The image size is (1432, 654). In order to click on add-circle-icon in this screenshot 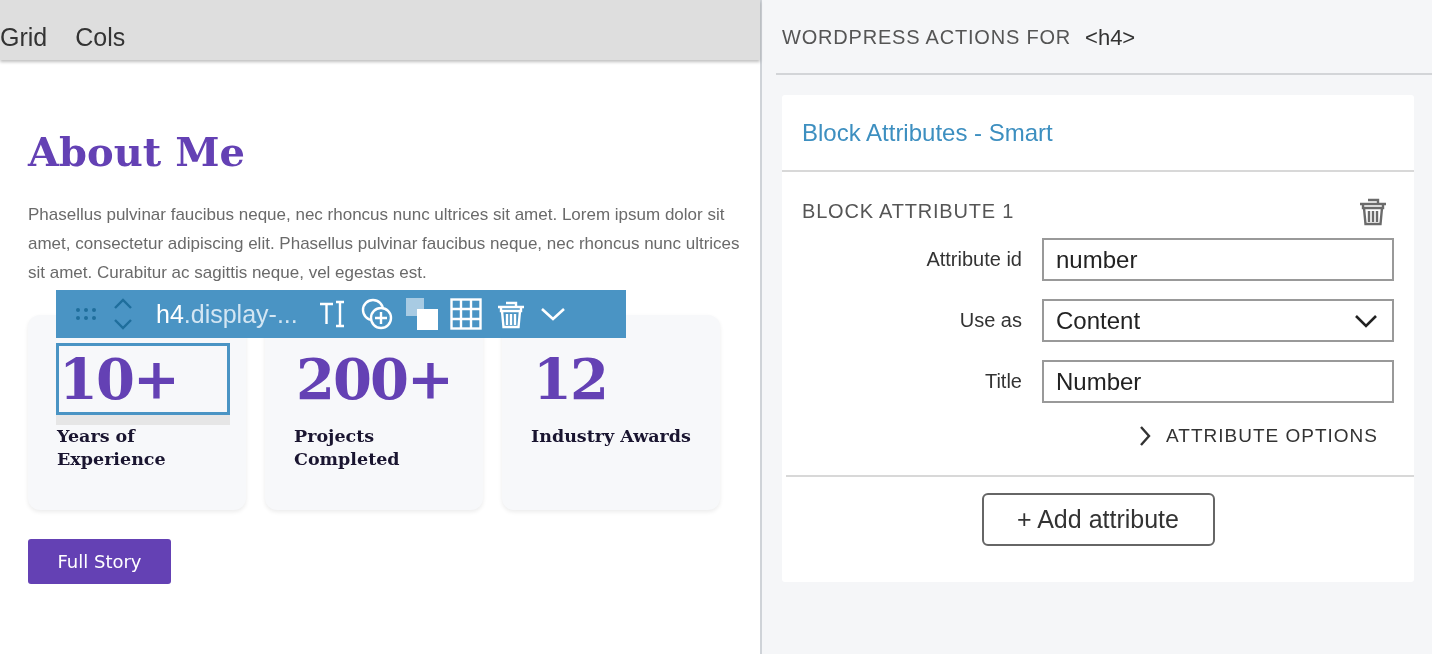, I will do `click(376, 314)`.